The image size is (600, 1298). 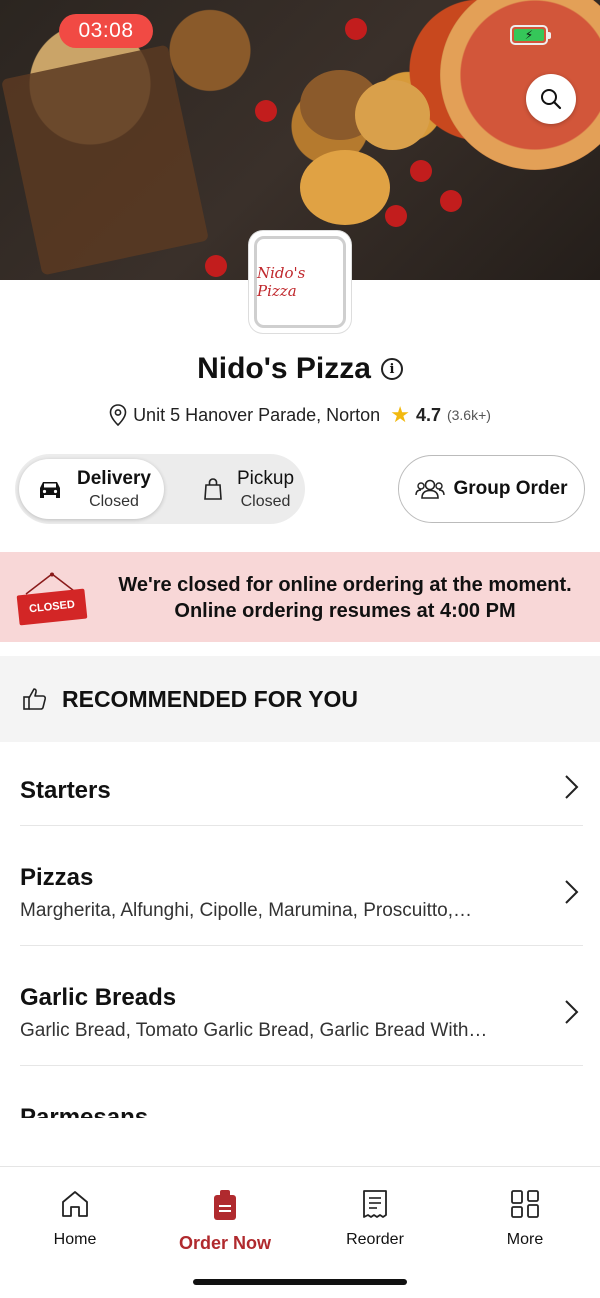 What do you see at coordinates (65, 790) in the screenshot?
I see `category-title: Starters` at bounding box center [65, 790].